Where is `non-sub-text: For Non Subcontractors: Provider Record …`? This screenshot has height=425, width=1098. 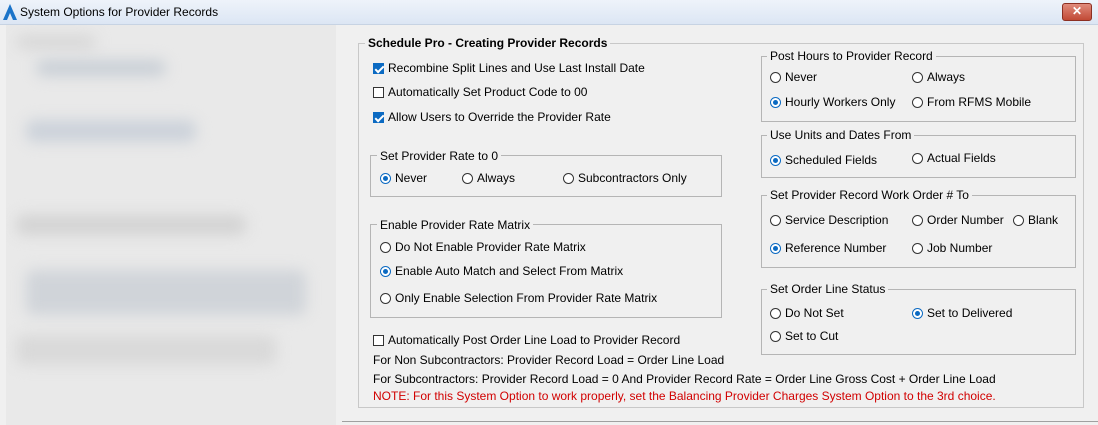 non-sub-text: For Non Subcontractors: Provider Record … is located at coordinates (549, 360).